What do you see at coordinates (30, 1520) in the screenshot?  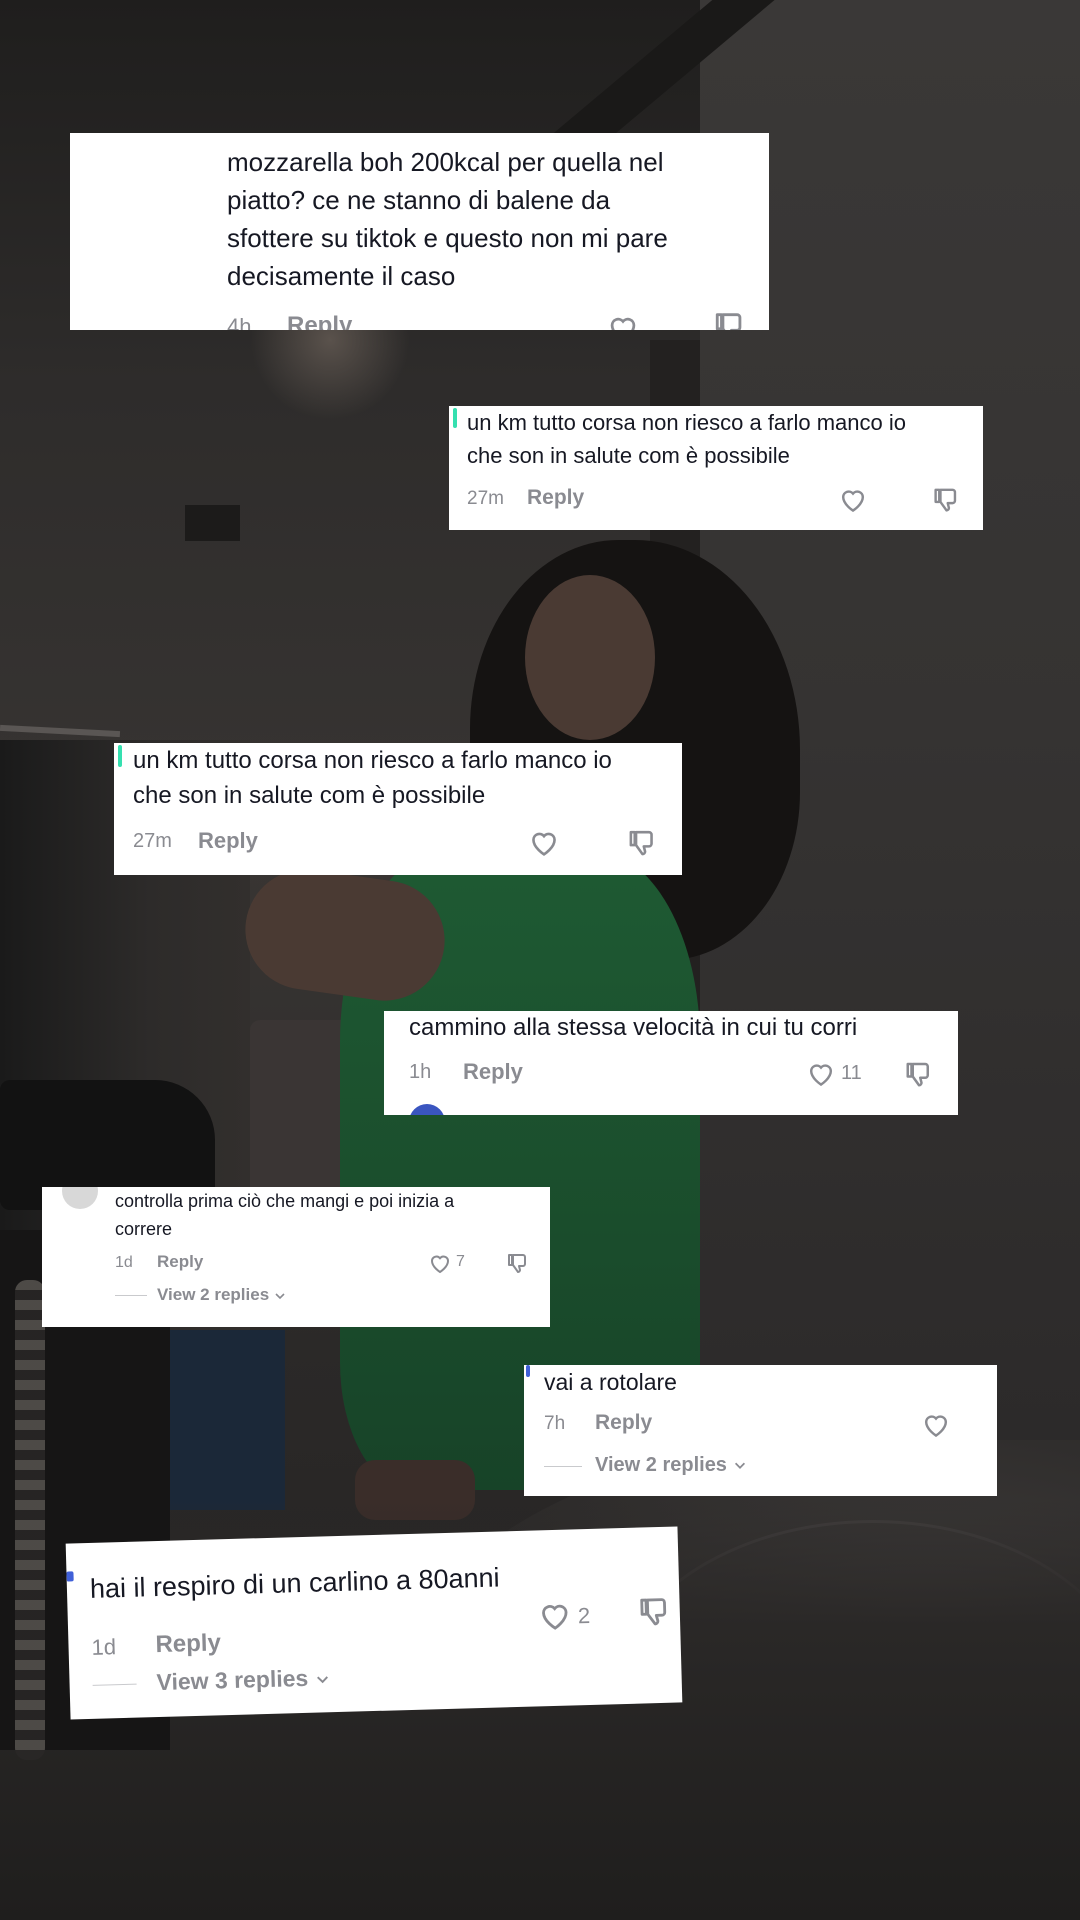 I see `bag-chain` at bounding box center [30, 1520].